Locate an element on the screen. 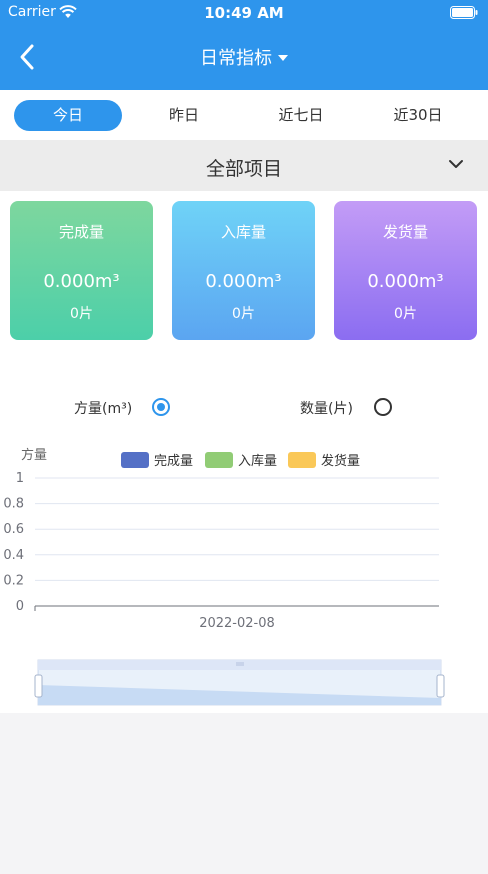 This screenshot has height=874, width=488. zoom-handle-right is located at coordinates (440, 686).